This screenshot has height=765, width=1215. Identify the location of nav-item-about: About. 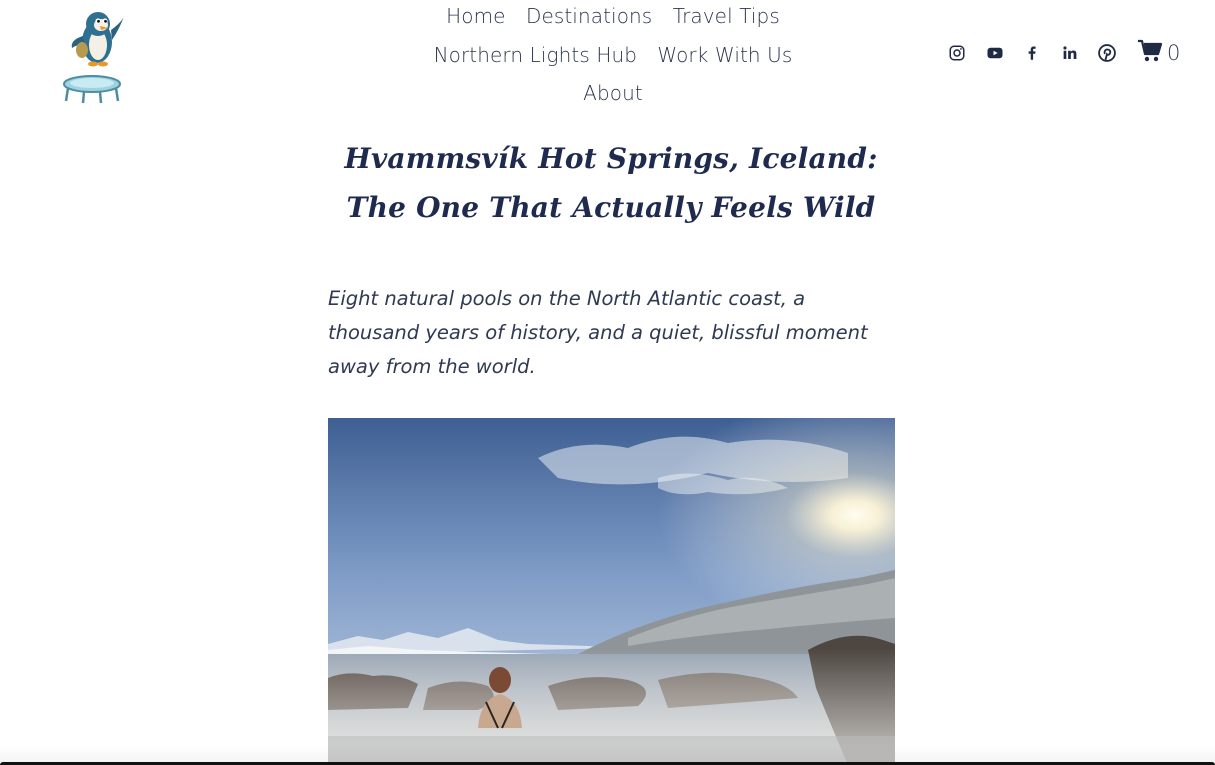
(613, 93).